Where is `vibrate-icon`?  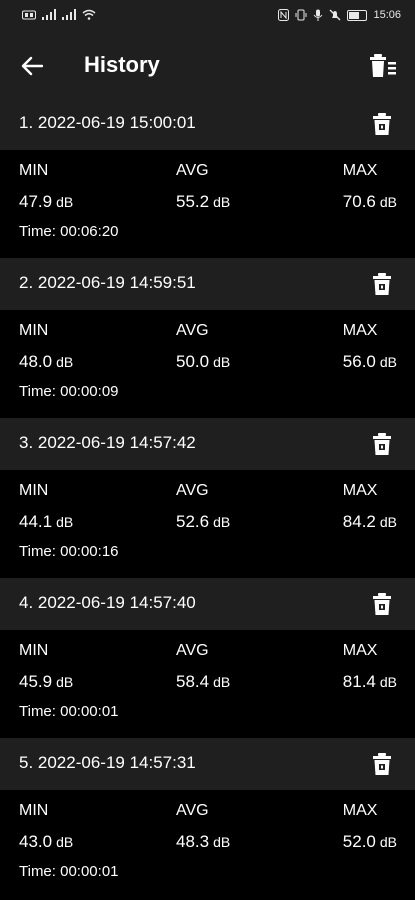
vibrate-icon is located at coordinates (301, 15).